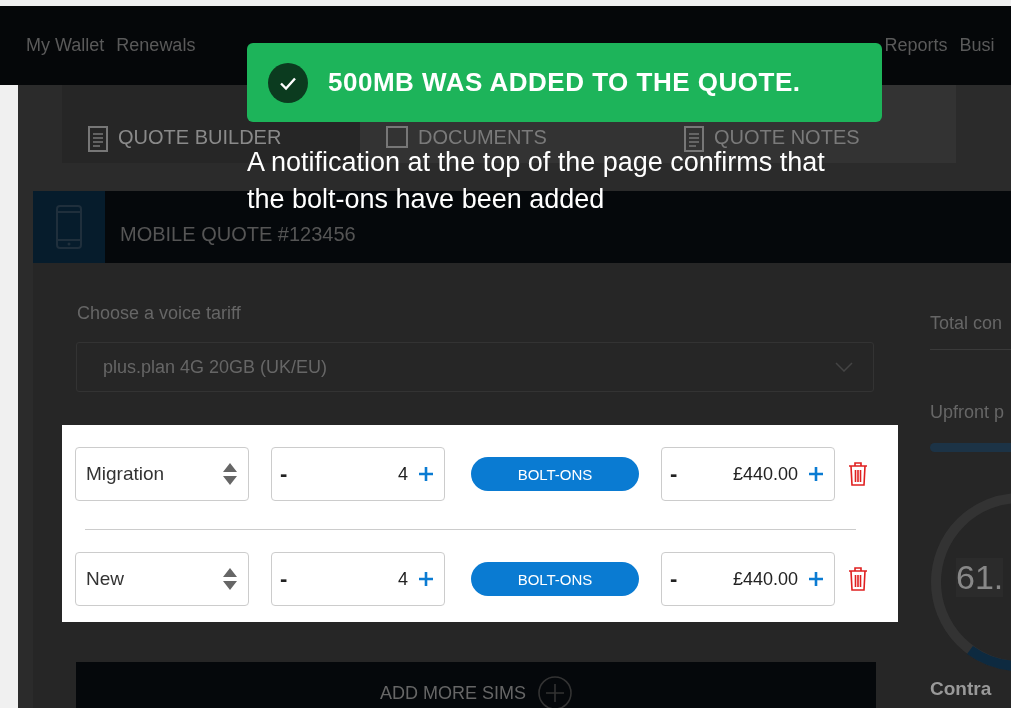 Image resolution: width=1011 pixels, height=708 pixels. Describe the element at coordinates (162, 579) in the screenshot. I see `type-select: New` at that location.